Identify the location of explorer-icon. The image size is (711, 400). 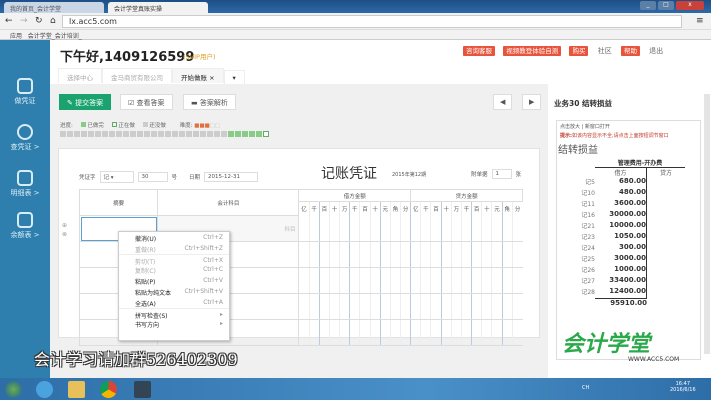
(76, 389).